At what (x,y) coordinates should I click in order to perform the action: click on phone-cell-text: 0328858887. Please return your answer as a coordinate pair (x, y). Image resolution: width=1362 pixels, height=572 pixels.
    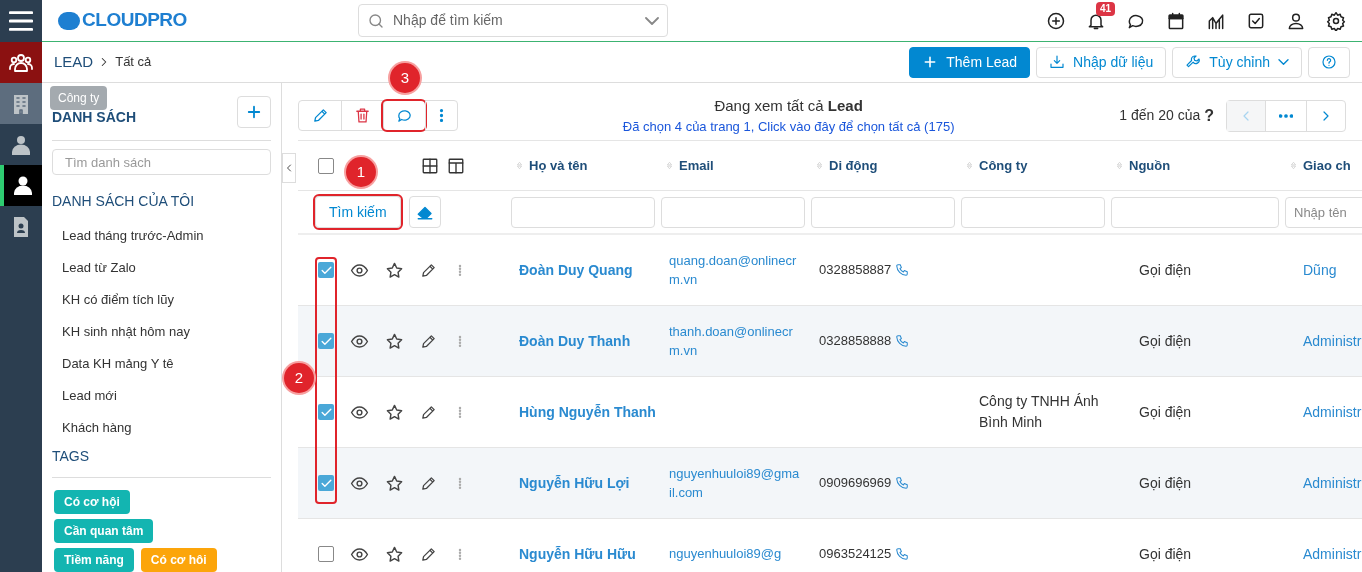
    Looking at the image, I should click on (855, 270).